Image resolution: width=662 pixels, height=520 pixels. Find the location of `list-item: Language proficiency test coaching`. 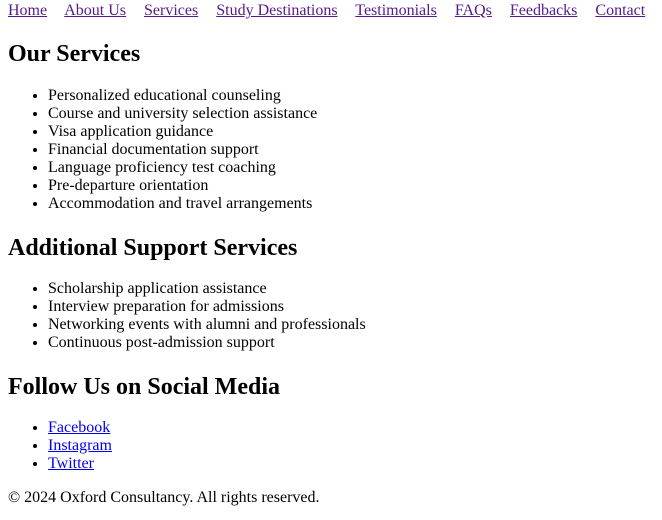

list-item: Language proficiency test coaching is located at coordinates (351, 168).